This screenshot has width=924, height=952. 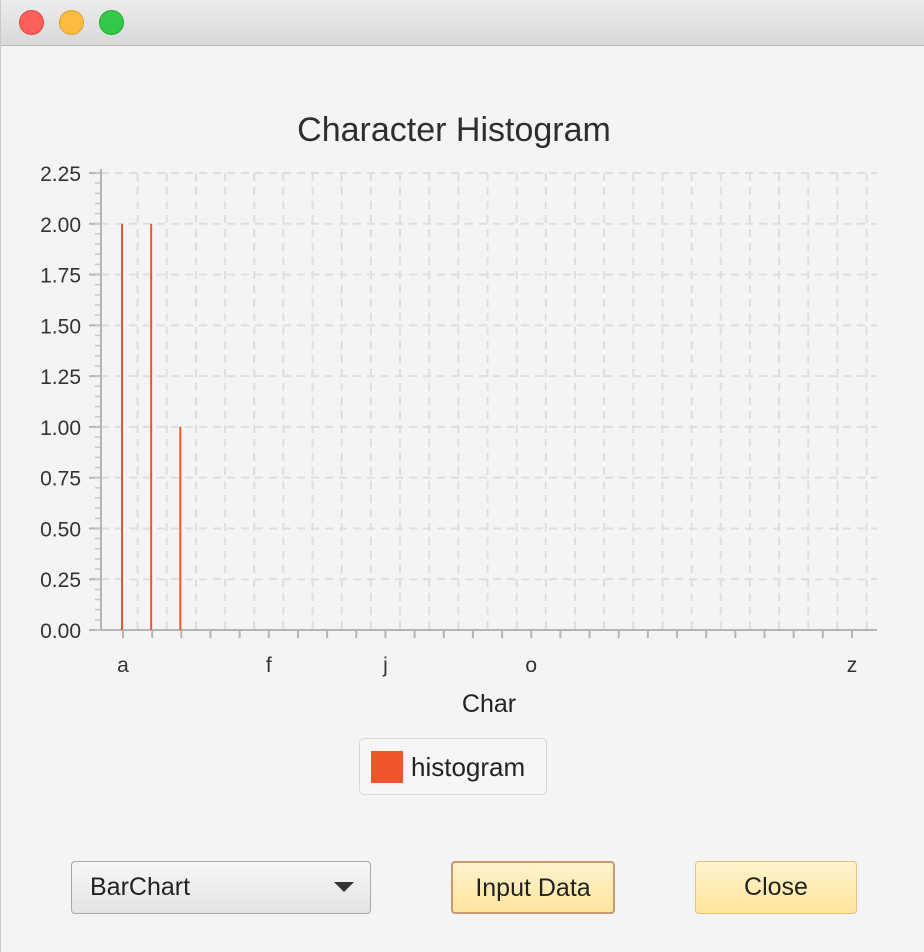 I want to click on chart-type-select: BarChart, so click(x=221, y=887).